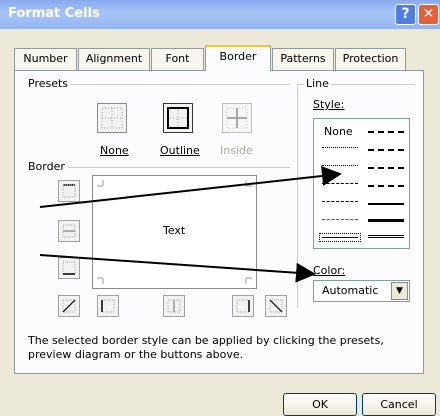  Describe the element at coordinates (190, 187) in the screenshot. I see `annotation-arrow-style` at that location.